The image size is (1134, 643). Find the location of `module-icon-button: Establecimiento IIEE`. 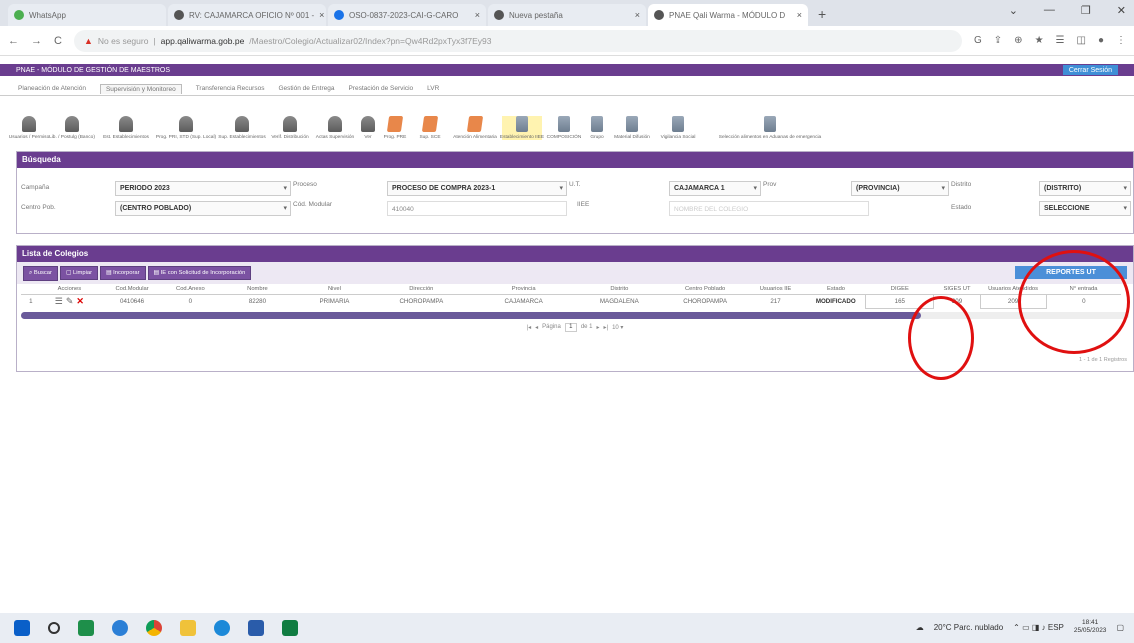

module-icon-button: Establecimiento IIEE is located at coordinates (522, 128).